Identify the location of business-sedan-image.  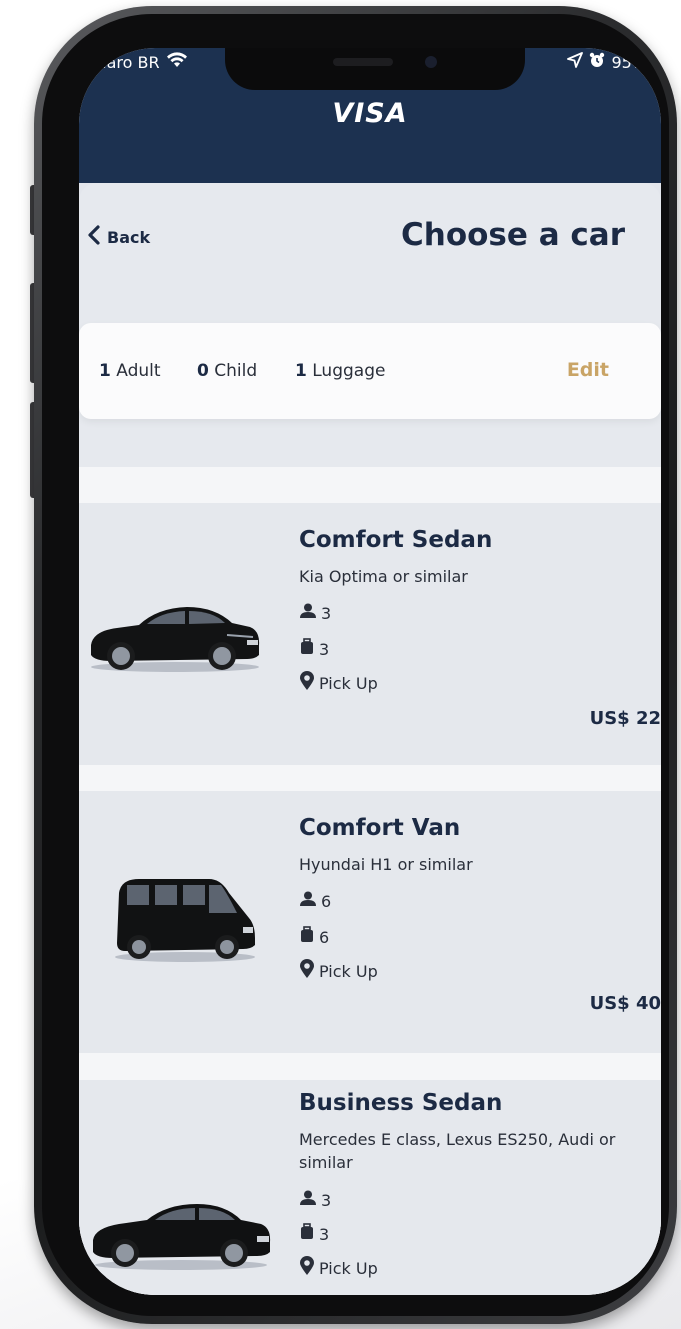
(181, 1234).